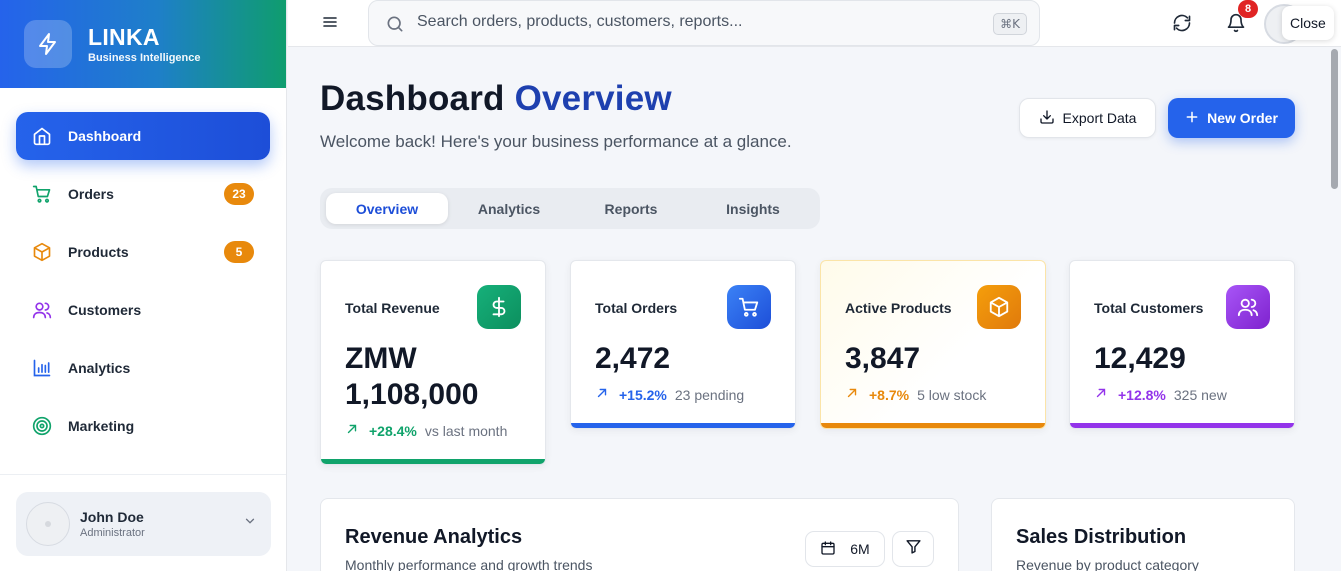  Describe the element at coordinates (48, 524) in the screenshot. I see `avatar` at that location.